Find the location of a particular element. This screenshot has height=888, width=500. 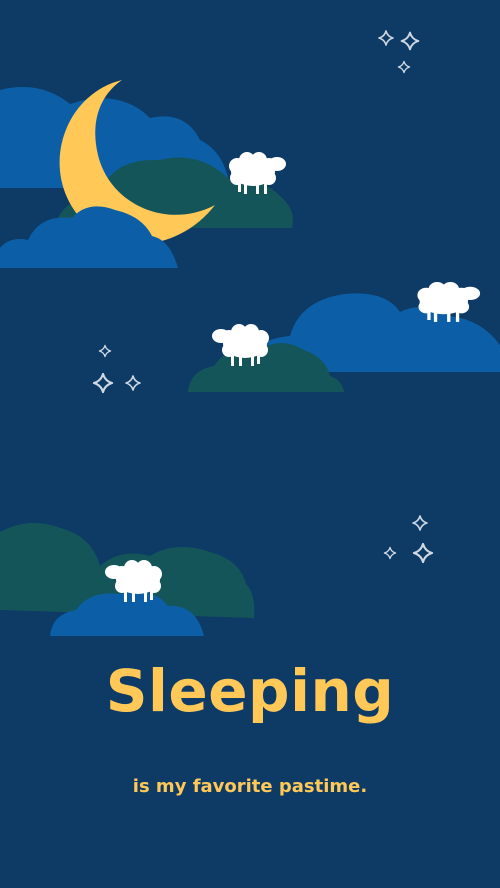

poster-subtitle: is my favorite pastime. is located at coordinates (250, 786).